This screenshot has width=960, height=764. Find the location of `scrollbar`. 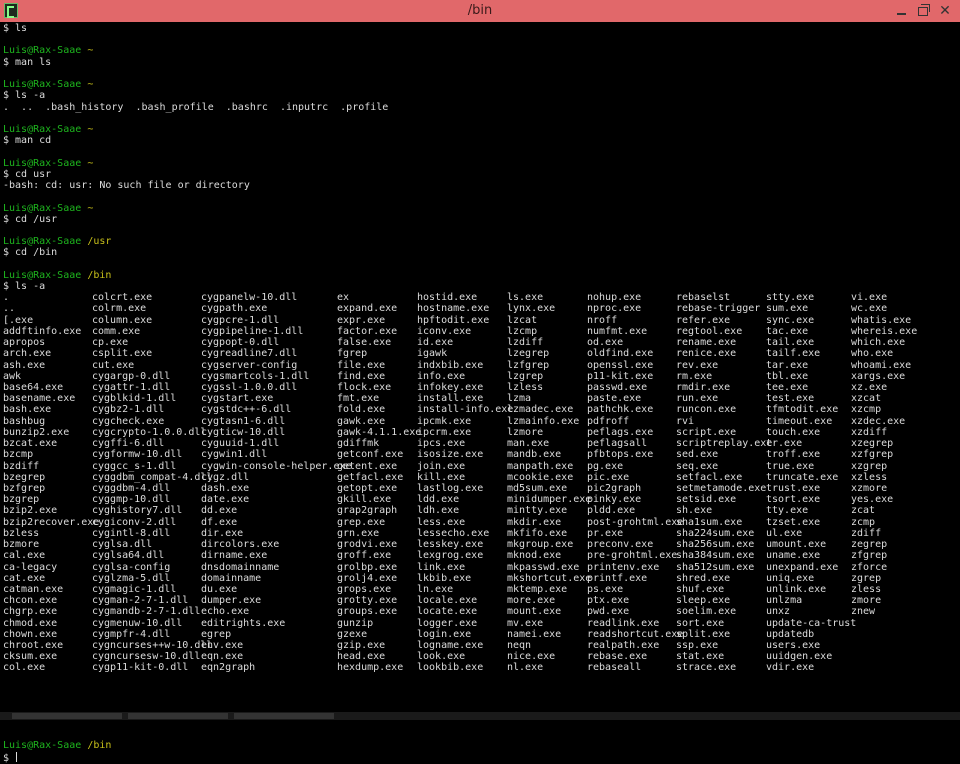

scrollbar is located at coordinates (950, 367).